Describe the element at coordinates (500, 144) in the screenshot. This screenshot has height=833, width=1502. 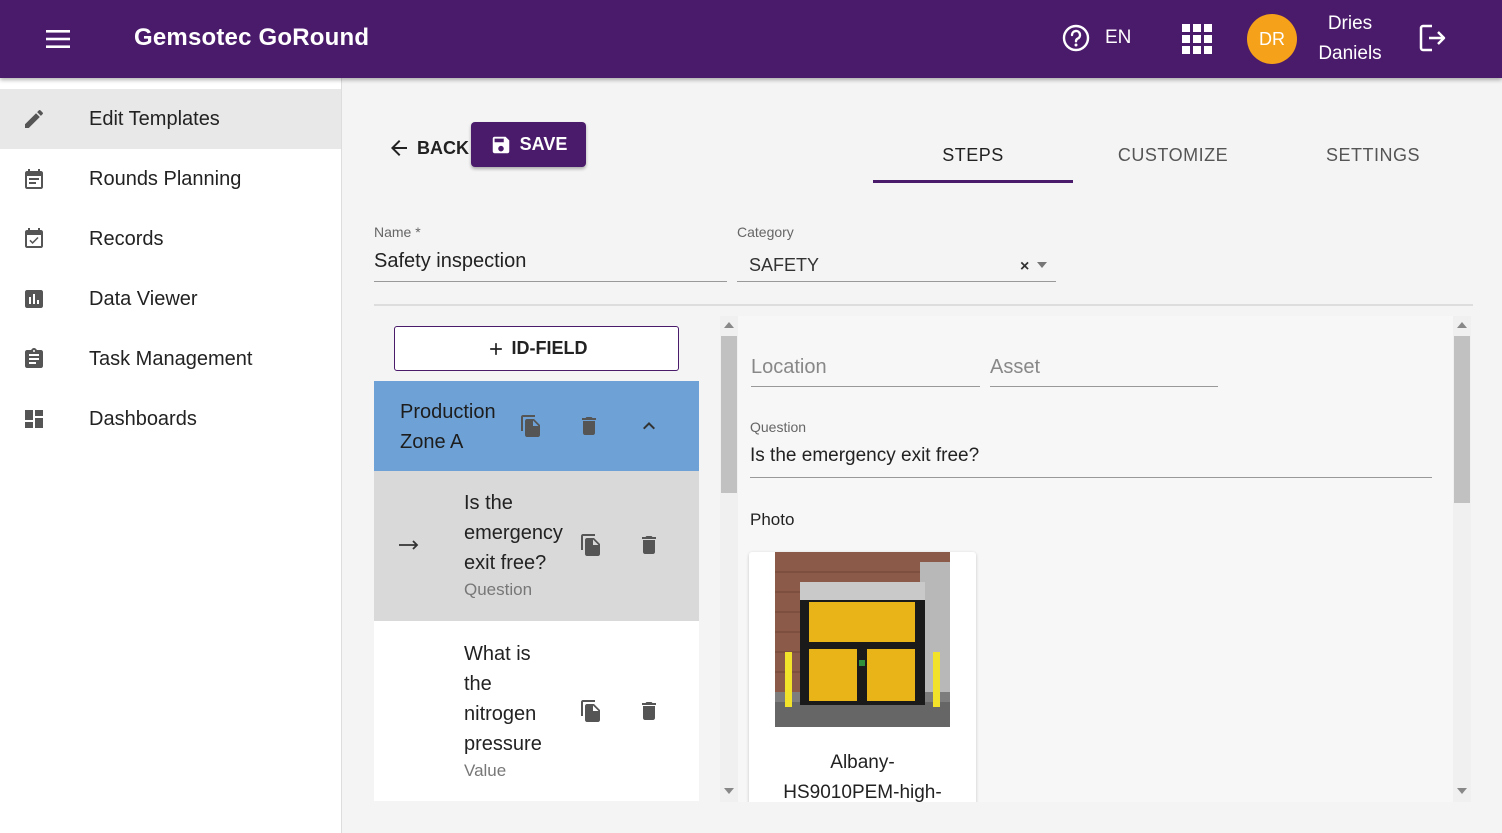
I see `floppy-disk-icon` at that location.